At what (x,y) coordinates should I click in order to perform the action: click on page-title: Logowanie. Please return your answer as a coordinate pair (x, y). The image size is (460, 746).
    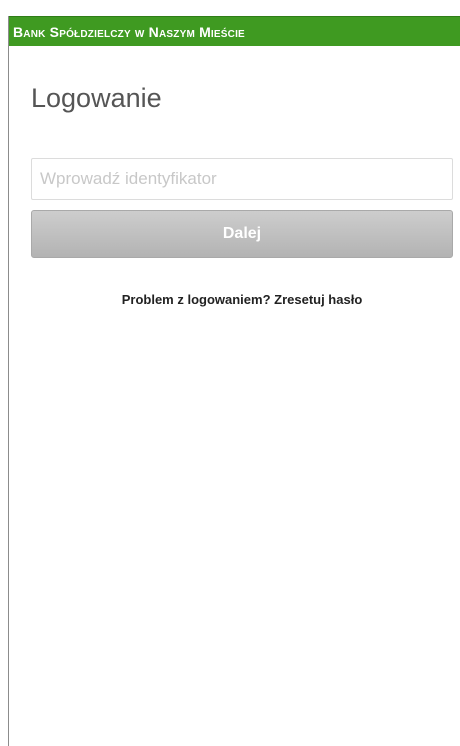
    Looking at the image, I should click on (96, 98).